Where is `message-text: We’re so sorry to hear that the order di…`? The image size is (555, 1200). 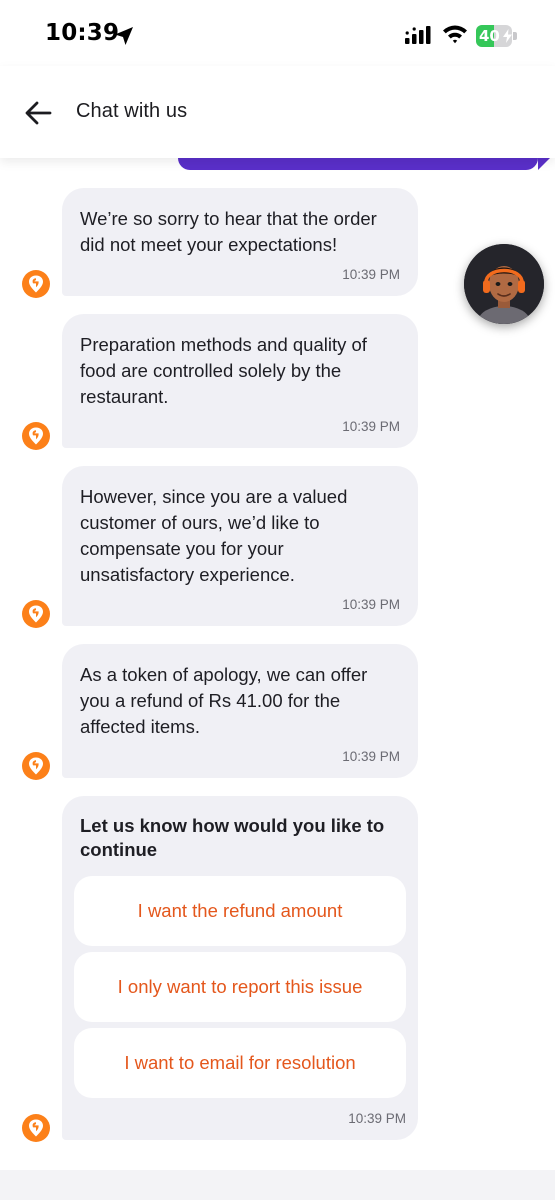
message-text: We’re so sorry to hear that the order di… is located at coordinates (228, 231).